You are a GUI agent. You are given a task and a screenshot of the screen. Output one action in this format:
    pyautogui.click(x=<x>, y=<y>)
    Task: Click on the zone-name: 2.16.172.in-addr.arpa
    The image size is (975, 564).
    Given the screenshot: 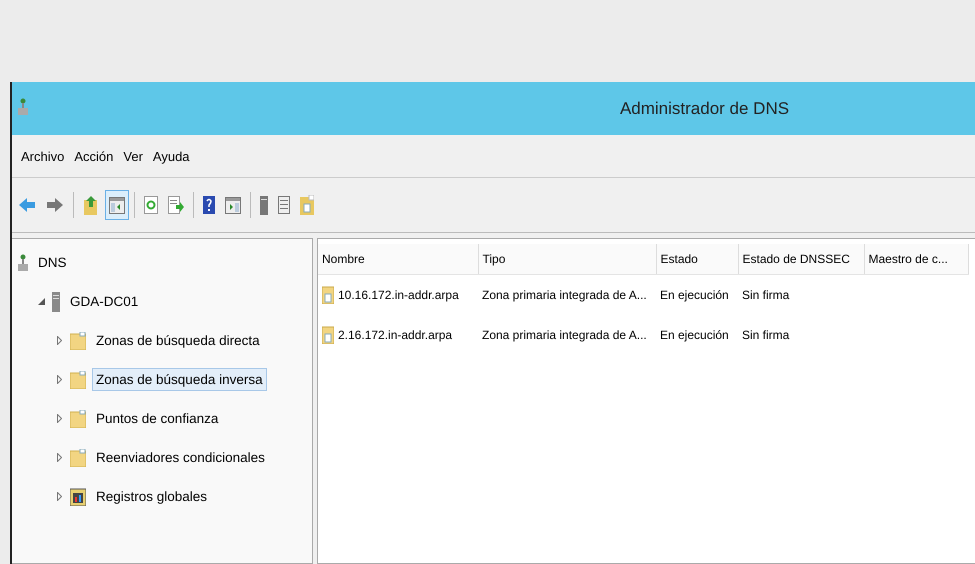 What is the action you would take?
    pyautogui.click(x=395, y=335)
    